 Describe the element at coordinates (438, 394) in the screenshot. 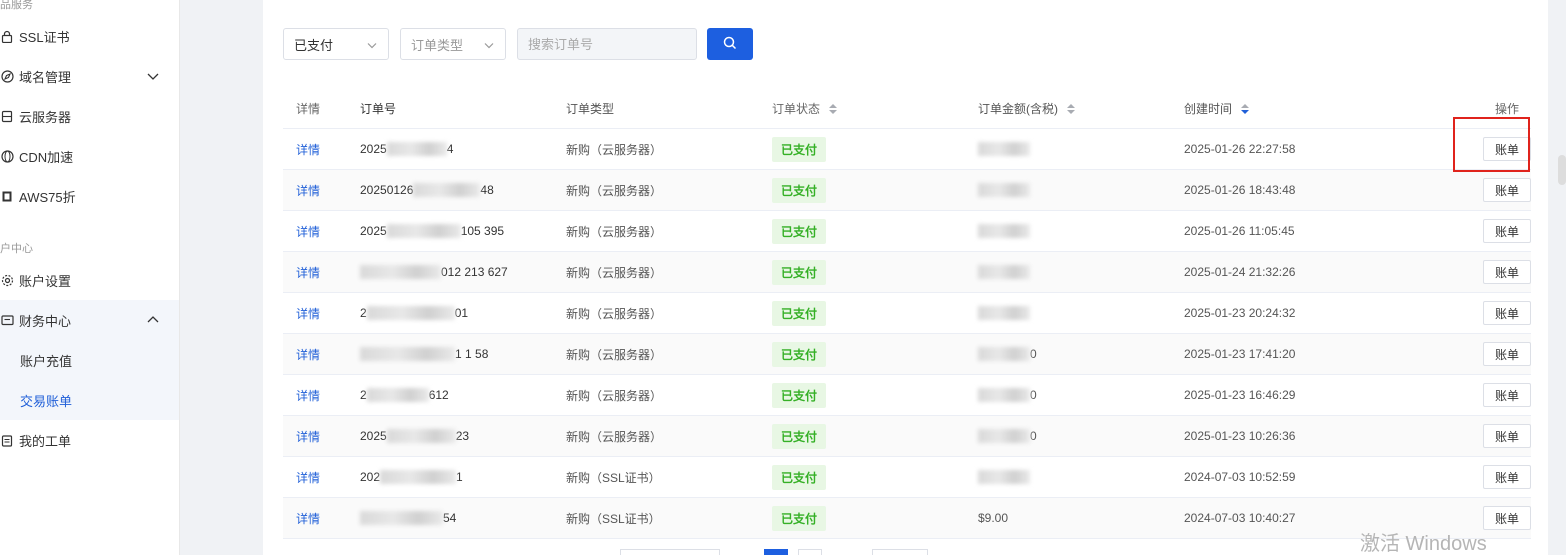

I see `order-no-visible-end: 612` at that location.